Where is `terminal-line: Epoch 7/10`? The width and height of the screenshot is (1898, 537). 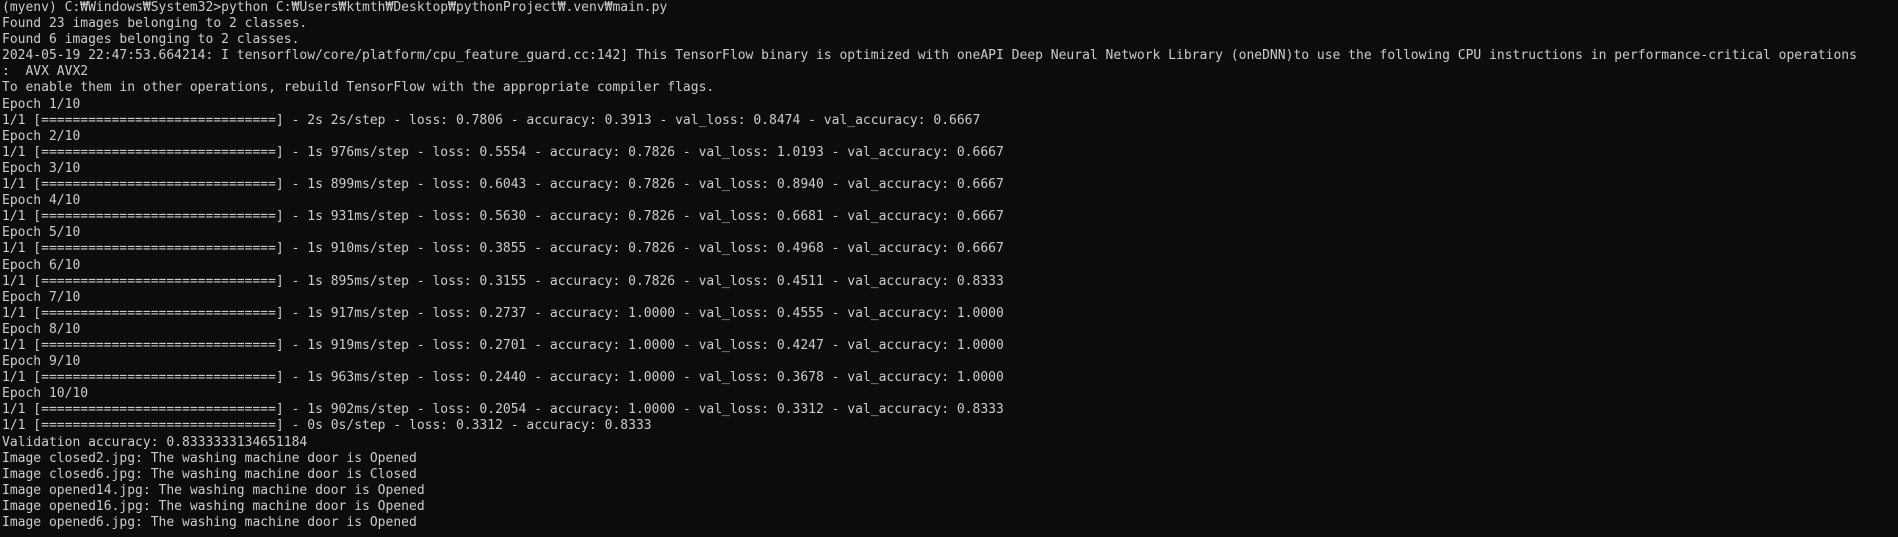
terminal-line: Epoch 7/10 is located at coordinates (41, 297).